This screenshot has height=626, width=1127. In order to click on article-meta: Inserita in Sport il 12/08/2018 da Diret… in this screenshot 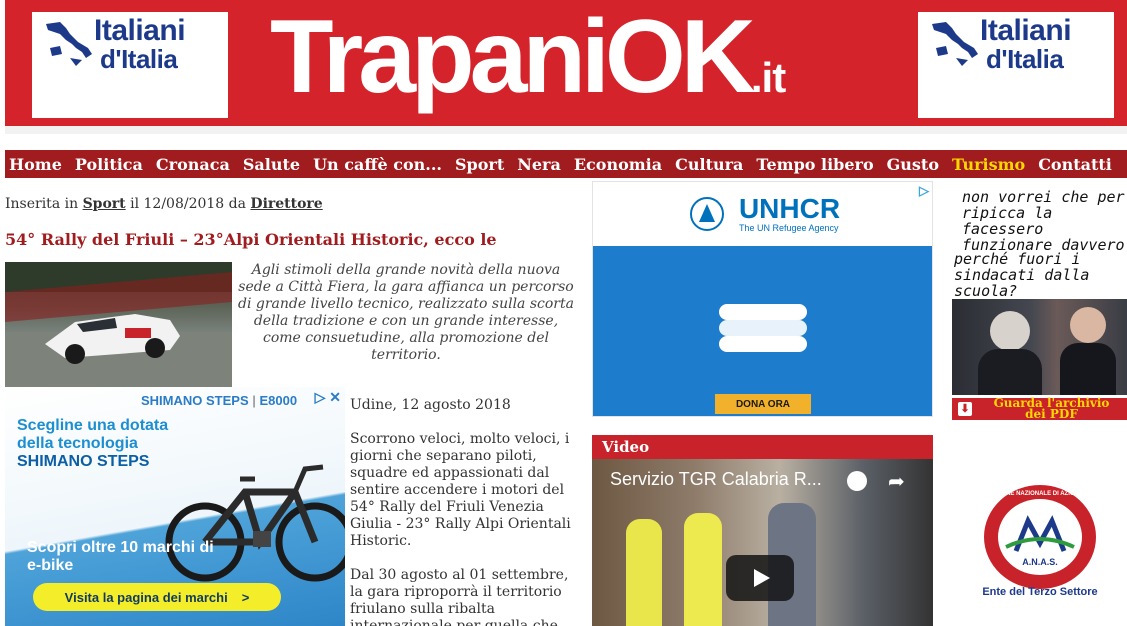, I will do `click(164, 204)`.